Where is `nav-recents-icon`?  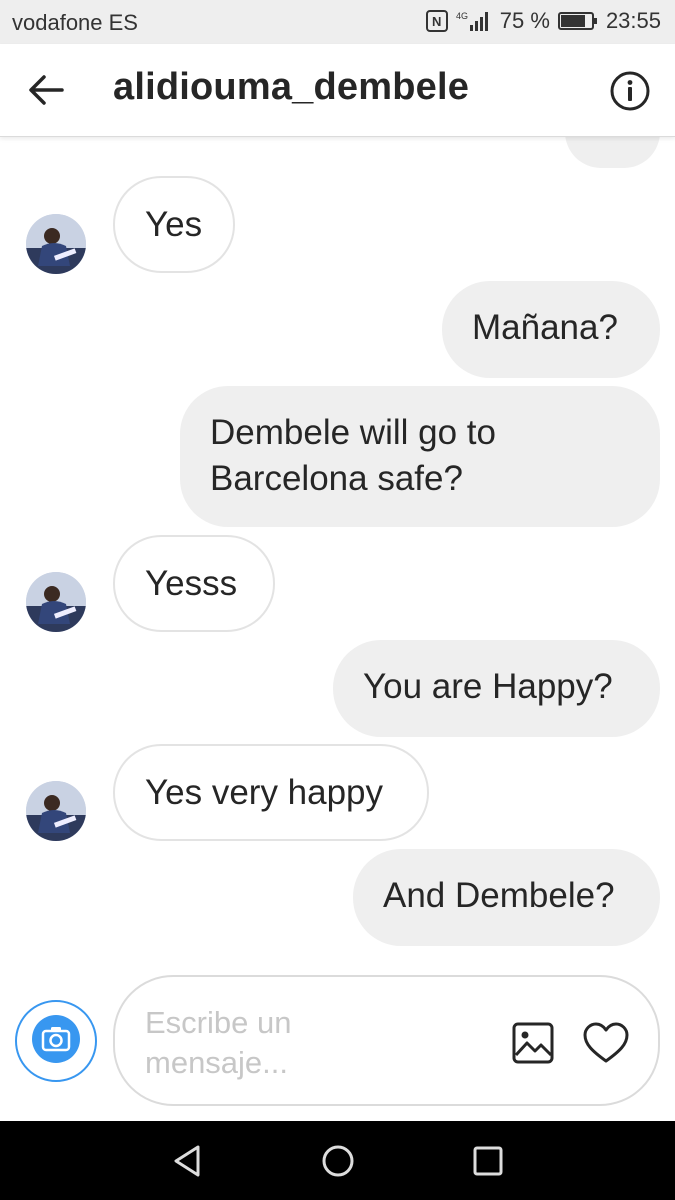
nav-recents-icon is located at coordinates (488, 1161).